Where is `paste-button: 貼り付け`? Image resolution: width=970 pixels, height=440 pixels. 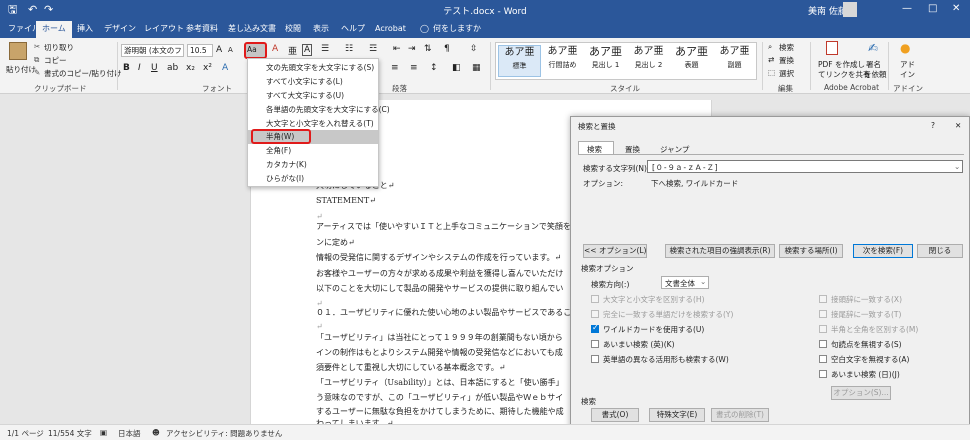
paste-button: 貼り付け is located at coordinates (21, 69).